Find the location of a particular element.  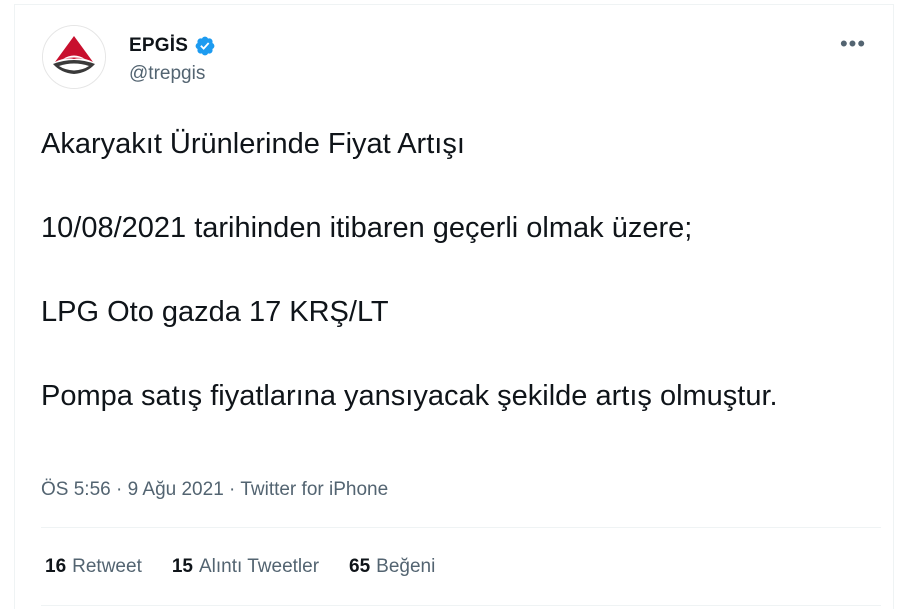

epgis-logo-icon is located at coordinates (74, 57).